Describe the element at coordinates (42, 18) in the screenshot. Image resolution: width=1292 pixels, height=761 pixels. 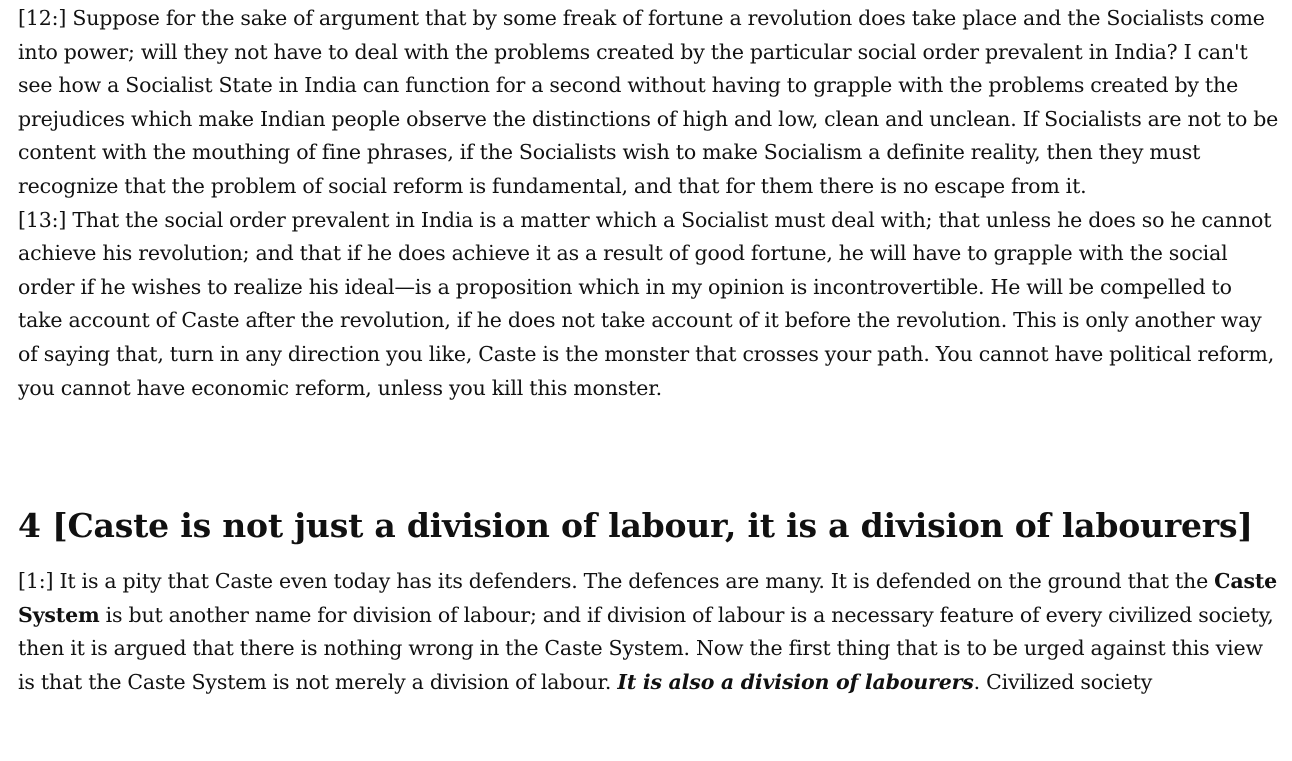
I see `paragraph-marker: [12:]` at that location.